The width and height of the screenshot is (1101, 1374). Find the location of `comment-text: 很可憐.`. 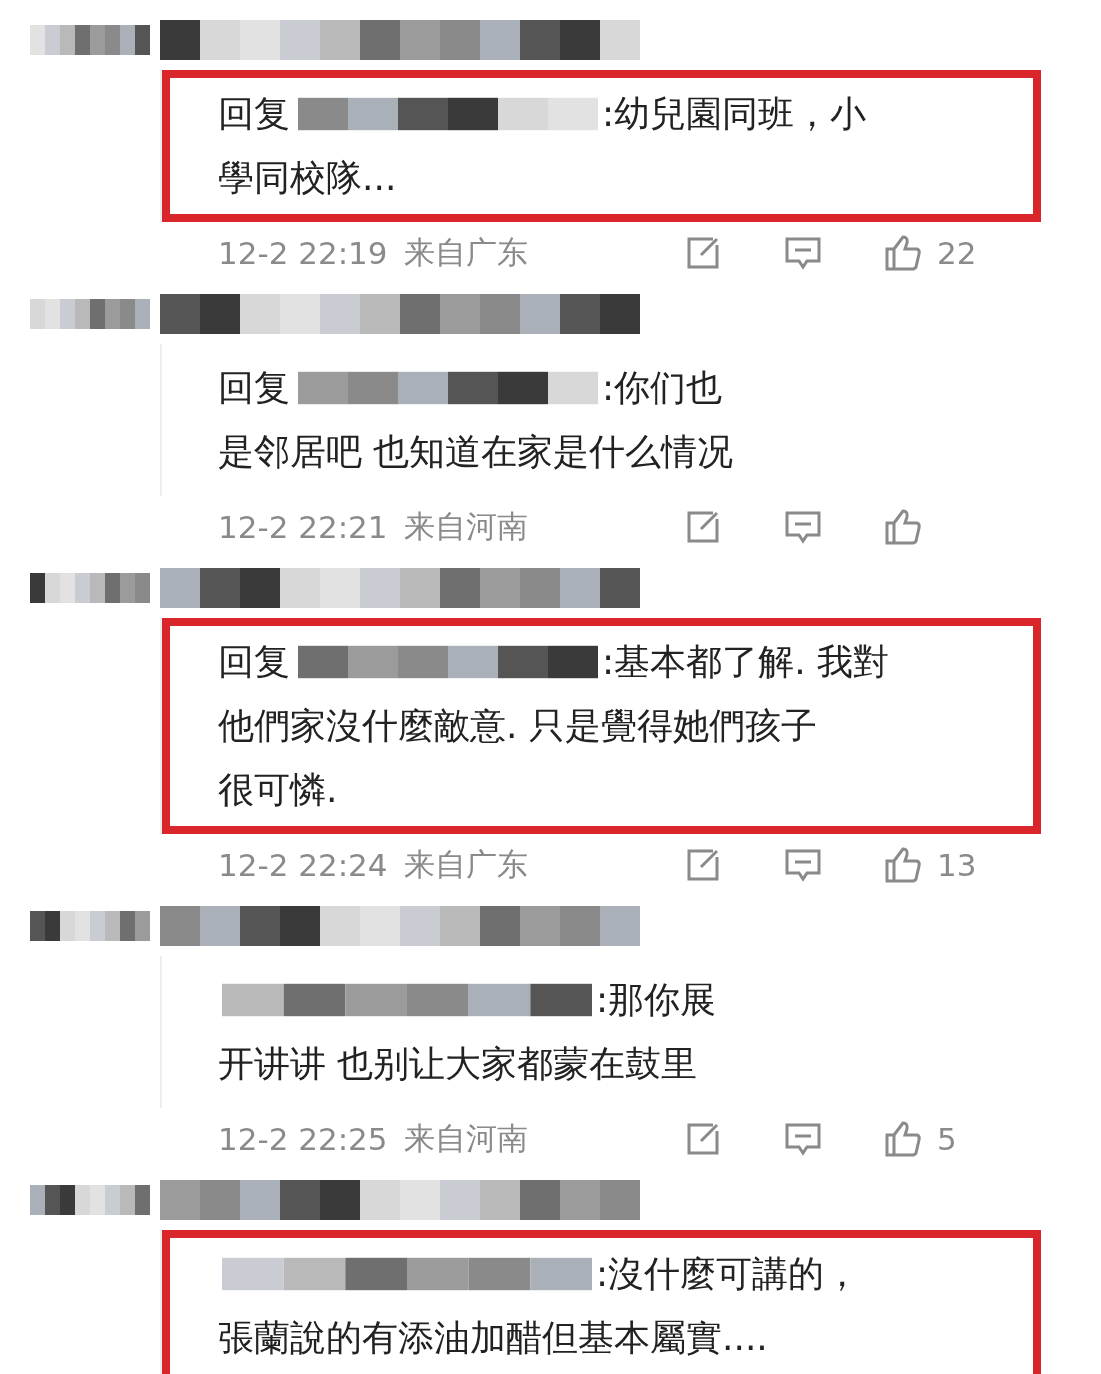

comment-text: 很可憐. is located at coordinates (278, 789).